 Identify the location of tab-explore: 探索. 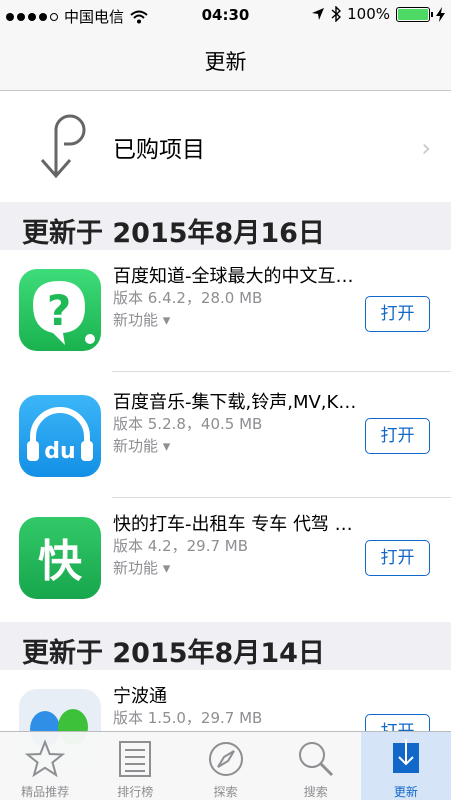
(225, 766).